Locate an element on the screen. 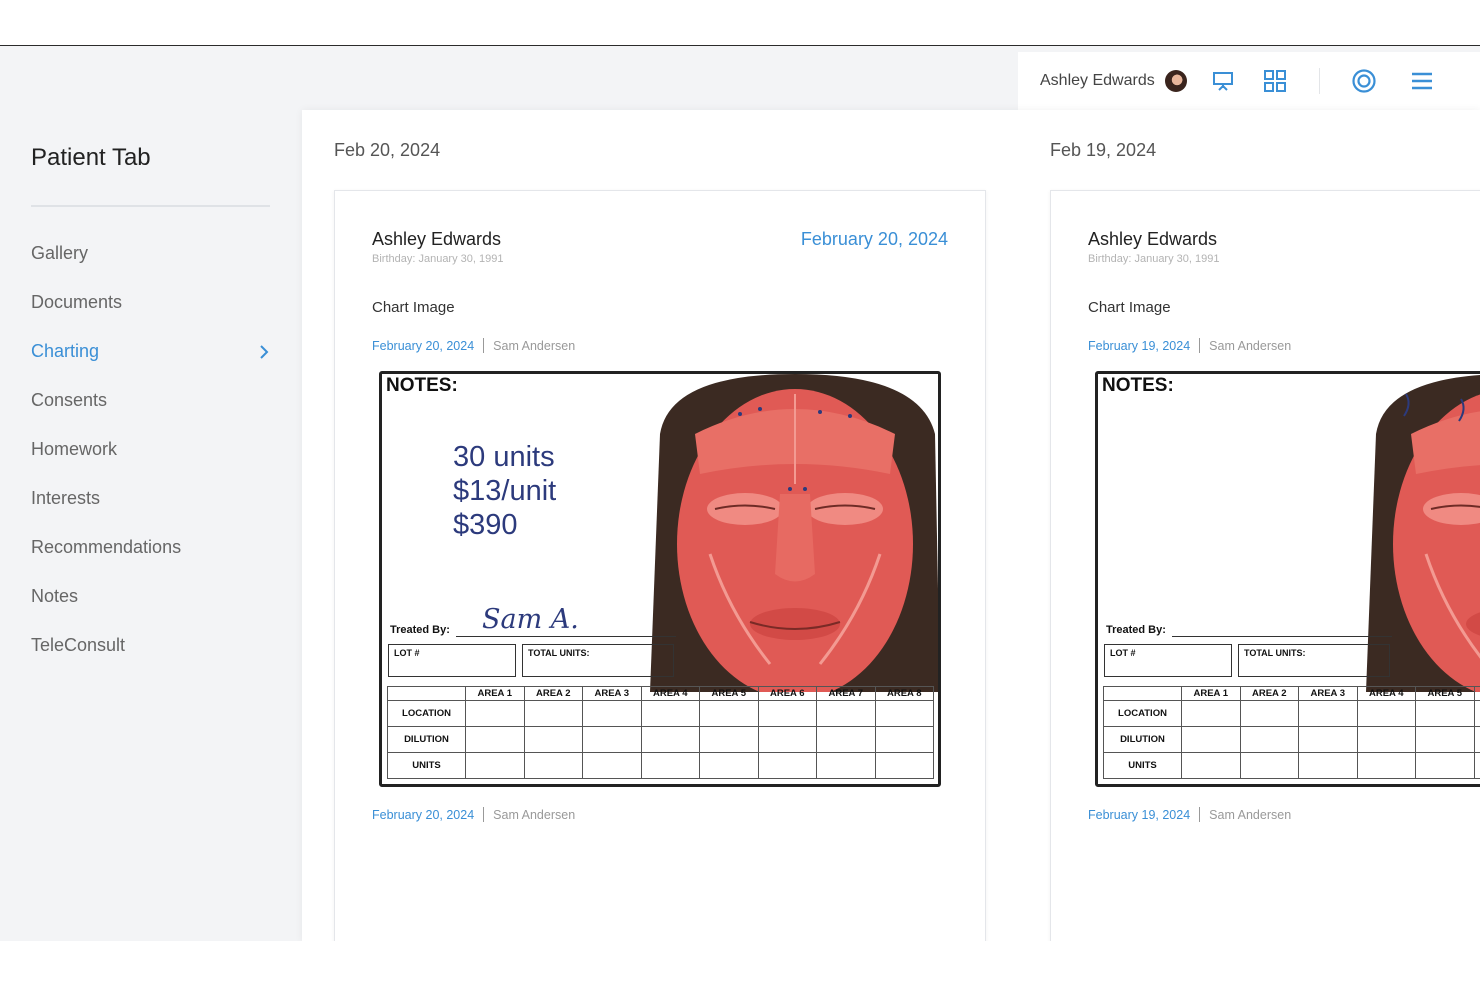 This screenshot has height=987, width=1480. sidebar-item-recommendations: Recommendations is located at coordinates (151, 547).